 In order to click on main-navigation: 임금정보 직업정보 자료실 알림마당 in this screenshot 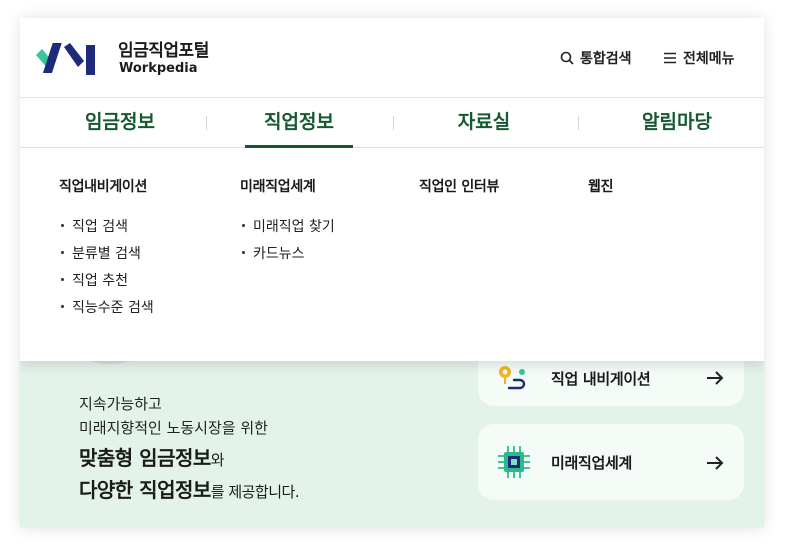, I will do `click(392, 123)`.